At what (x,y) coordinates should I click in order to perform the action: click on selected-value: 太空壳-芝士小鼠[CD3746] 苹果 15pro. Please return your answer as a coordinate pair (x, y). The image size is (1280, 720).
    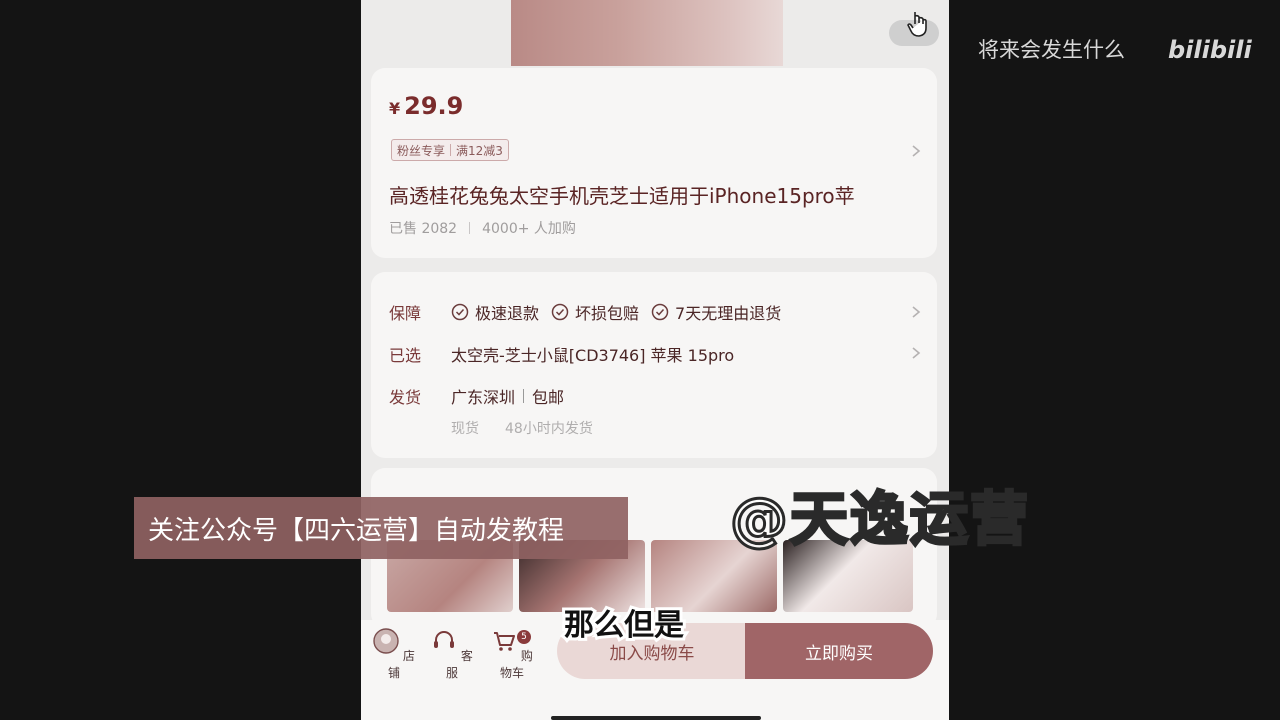
    Looking at the image, I should click on (593, 355).